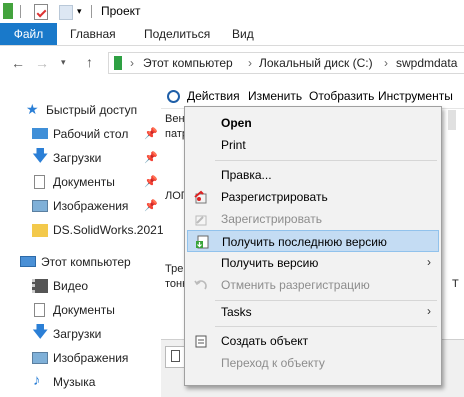 The image size is (464, 397). What do you see at coordinates (313, 341) in the screenshot?
I see `menu-item-create-object: Создать объект` at bounding box center [313, 341].